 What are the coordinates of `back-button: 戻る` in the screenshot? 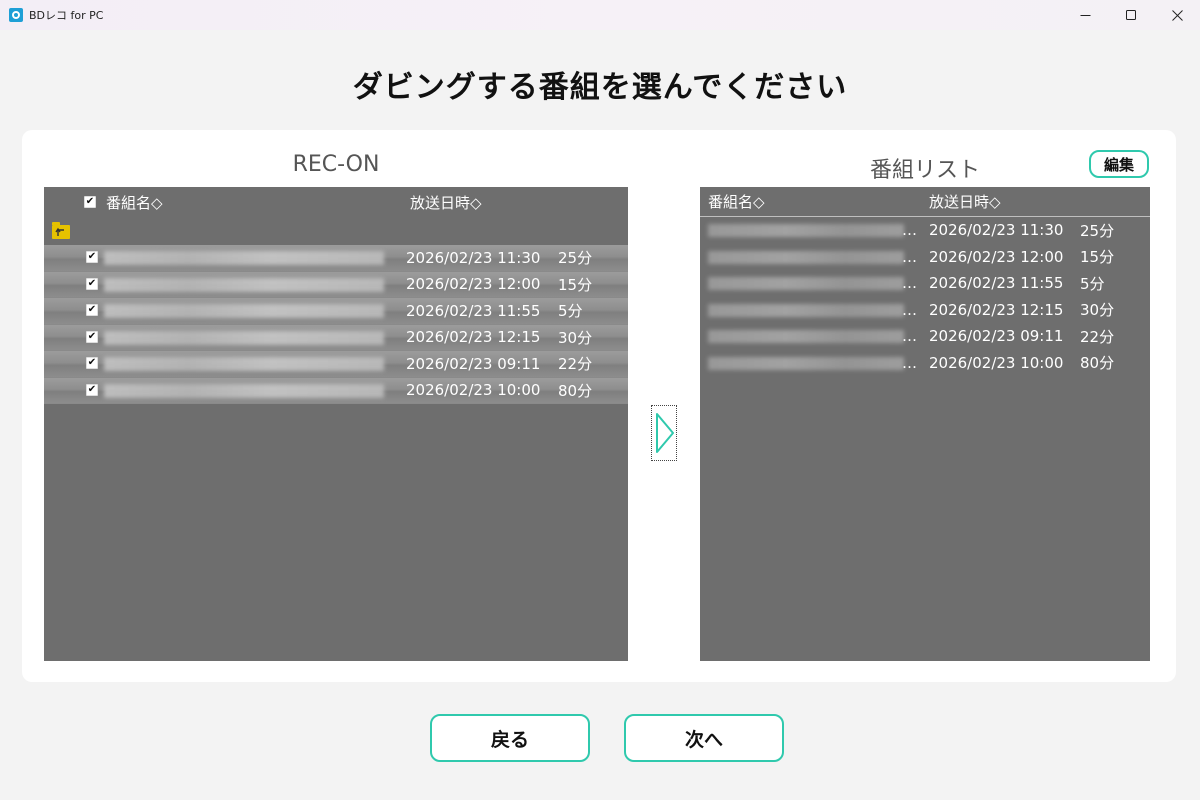 It's located at (510, 738).